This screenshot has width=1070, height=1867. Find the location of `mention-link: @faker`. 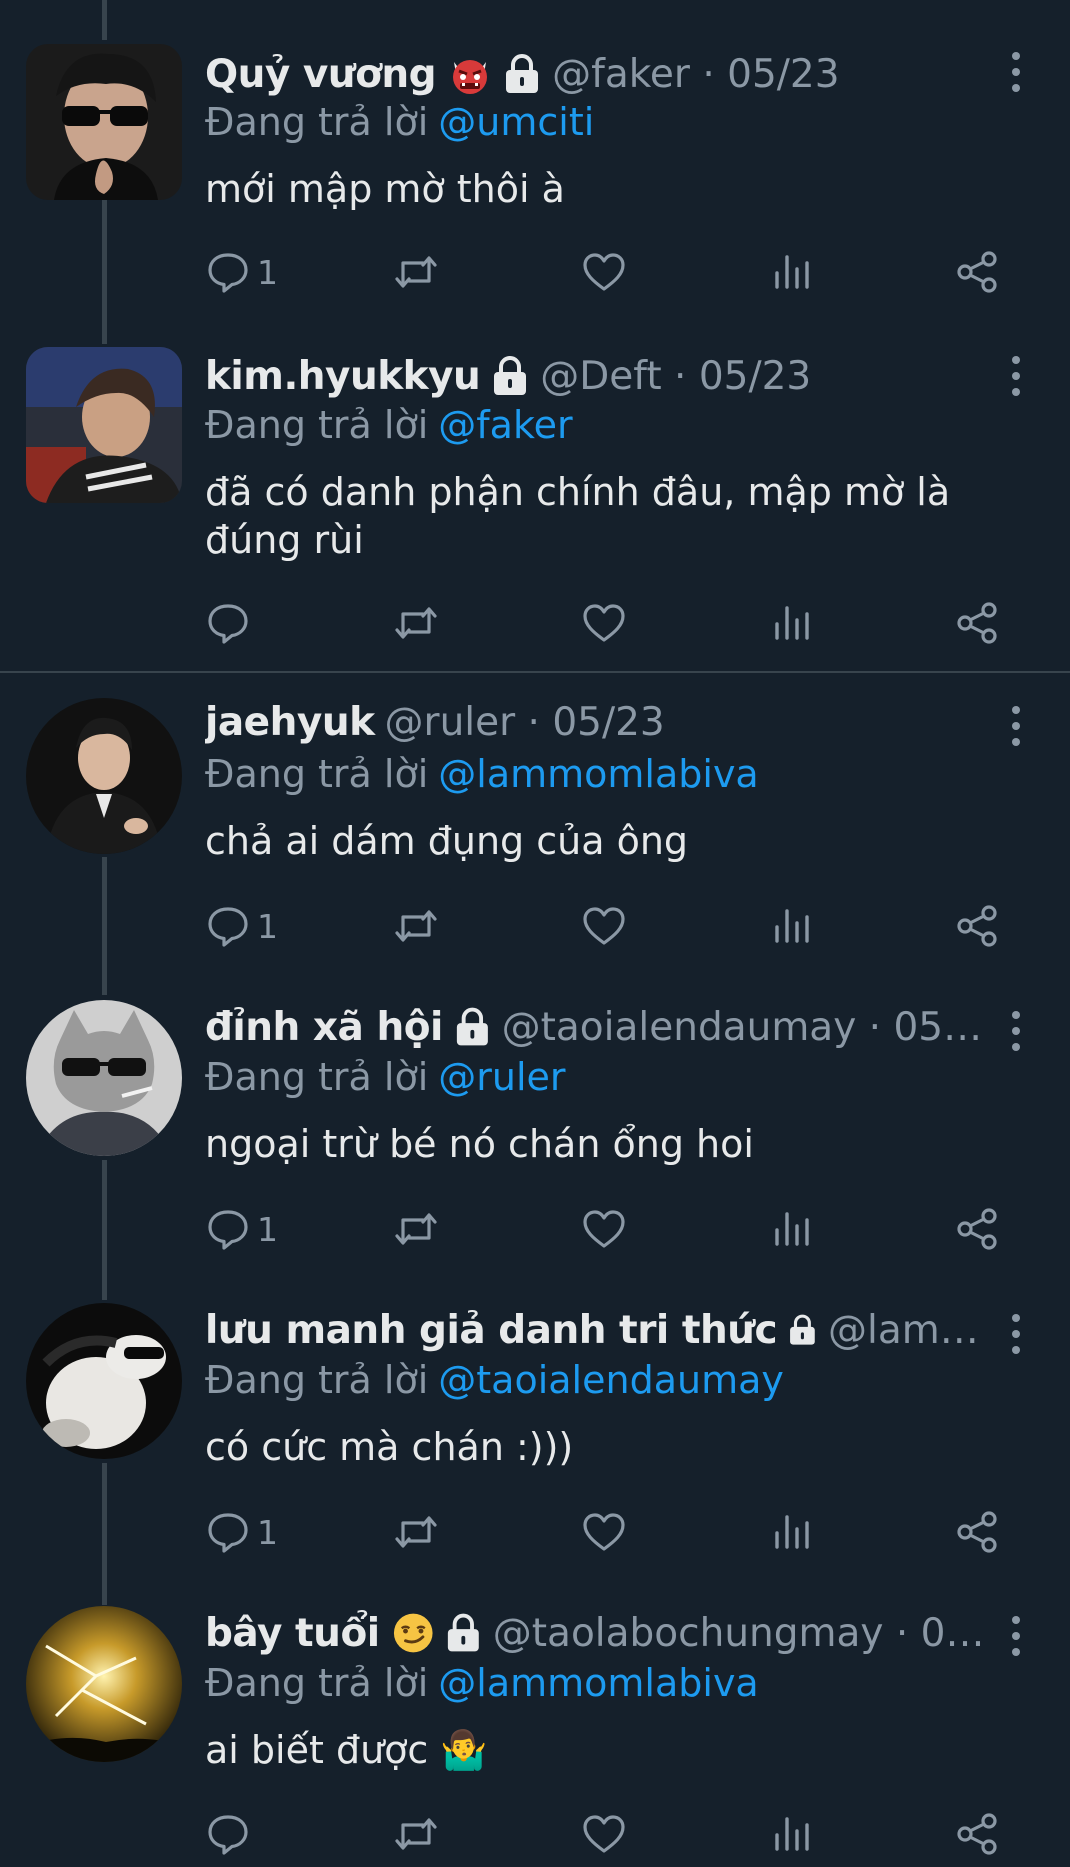

mention-link: @faker is located at coordinates (505, 425).